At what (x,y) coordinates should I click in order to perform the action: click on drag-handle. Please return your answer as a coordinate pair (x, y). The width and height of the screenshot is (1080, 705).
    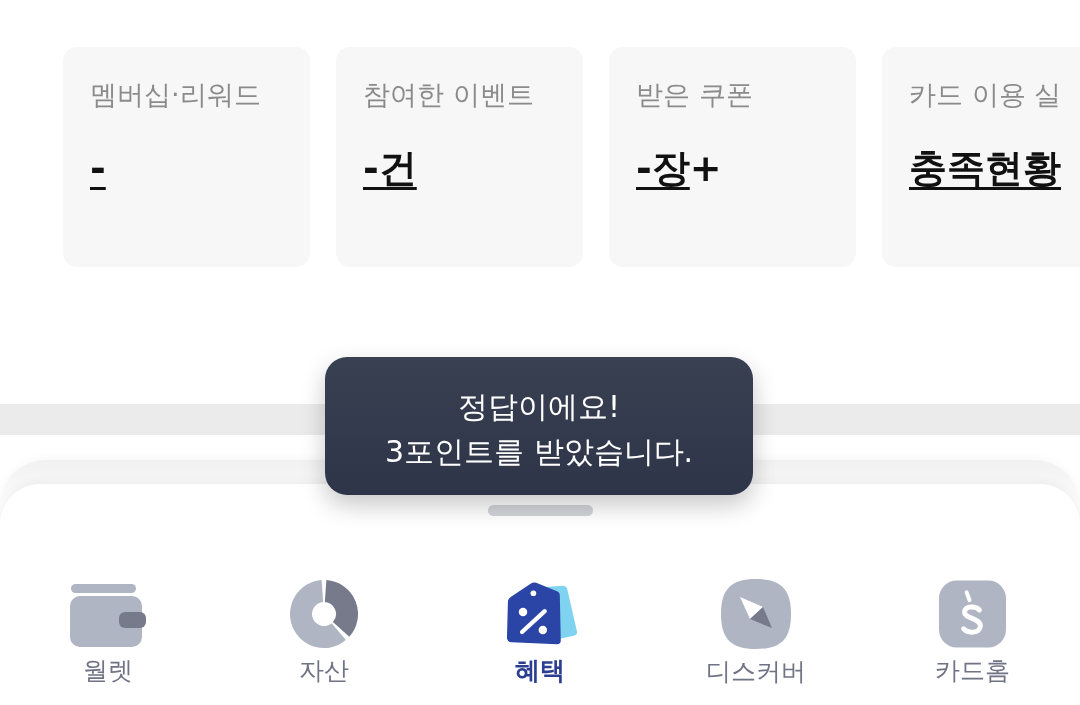
    Looking at the image, I should click on (540, 510).